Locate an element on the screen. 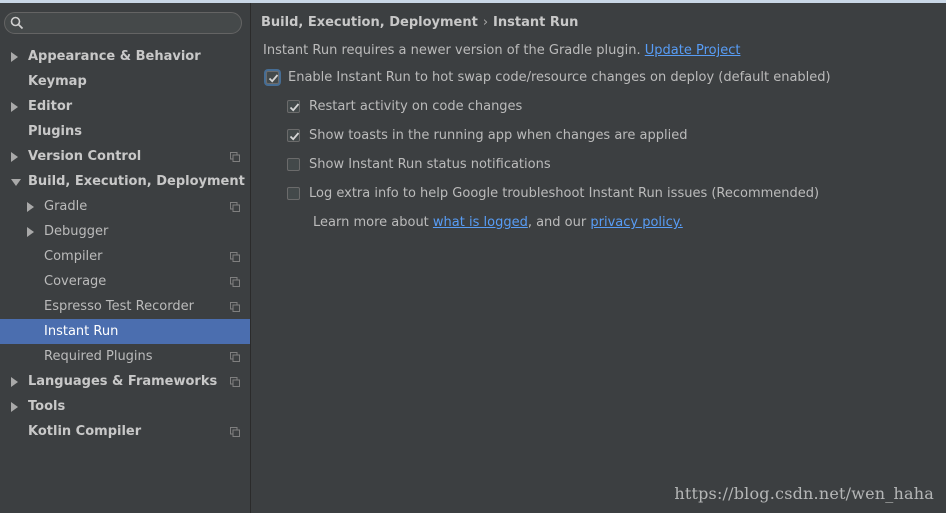 Image resolution: width=946 pixels, height=513 pixels. sidebar-item-appearance-behavior: Appearance & Behavior is located at coordinates (125, 56).